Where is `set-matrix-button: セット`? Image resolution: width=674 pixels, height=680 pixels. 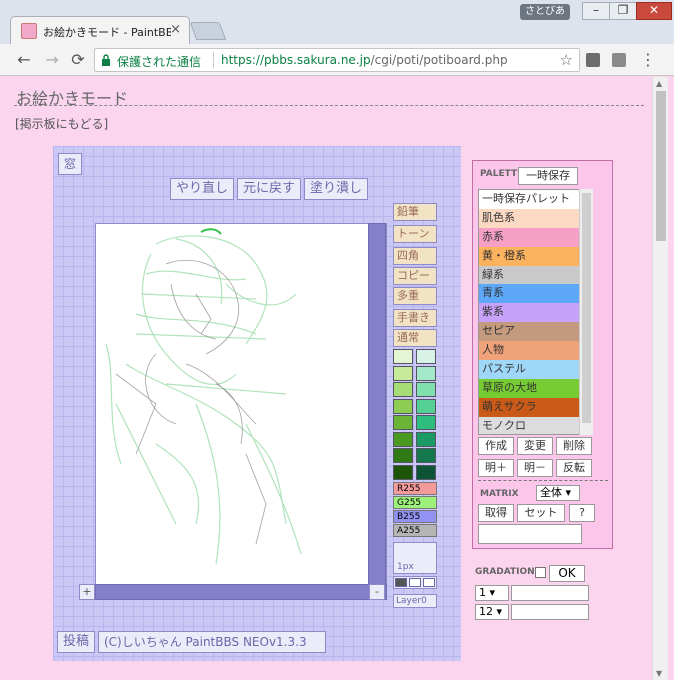
set-matrix-button: セット is located at coordinates (541, 513).